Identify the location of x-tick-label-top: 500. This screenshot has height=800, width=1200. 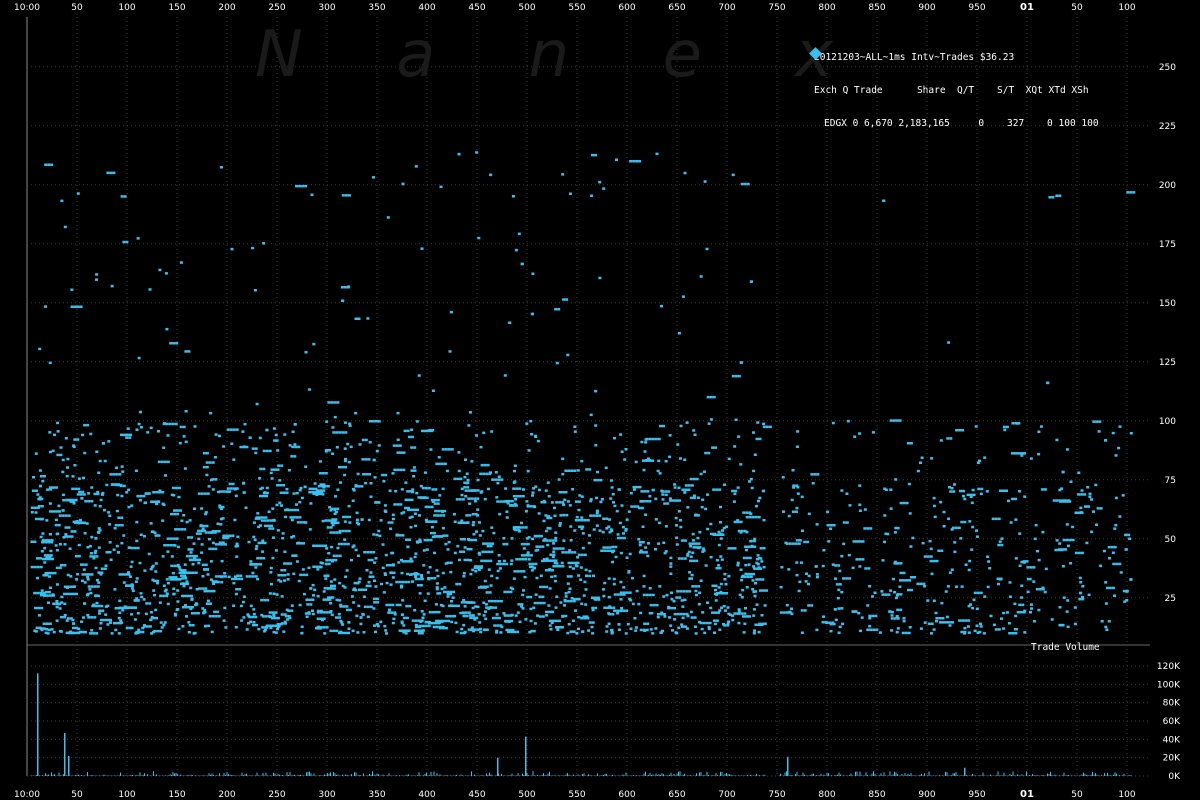
(526, 8).